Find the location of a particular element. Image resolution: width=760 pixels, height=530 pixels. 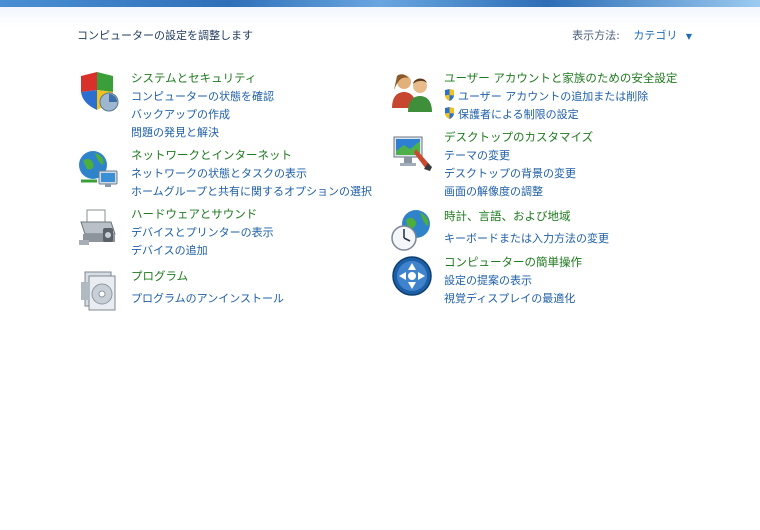

category-clock-language-region: 時計、言語、および地域 キーボードまたは入力方法の変更 is located at coordinates (540, 230).